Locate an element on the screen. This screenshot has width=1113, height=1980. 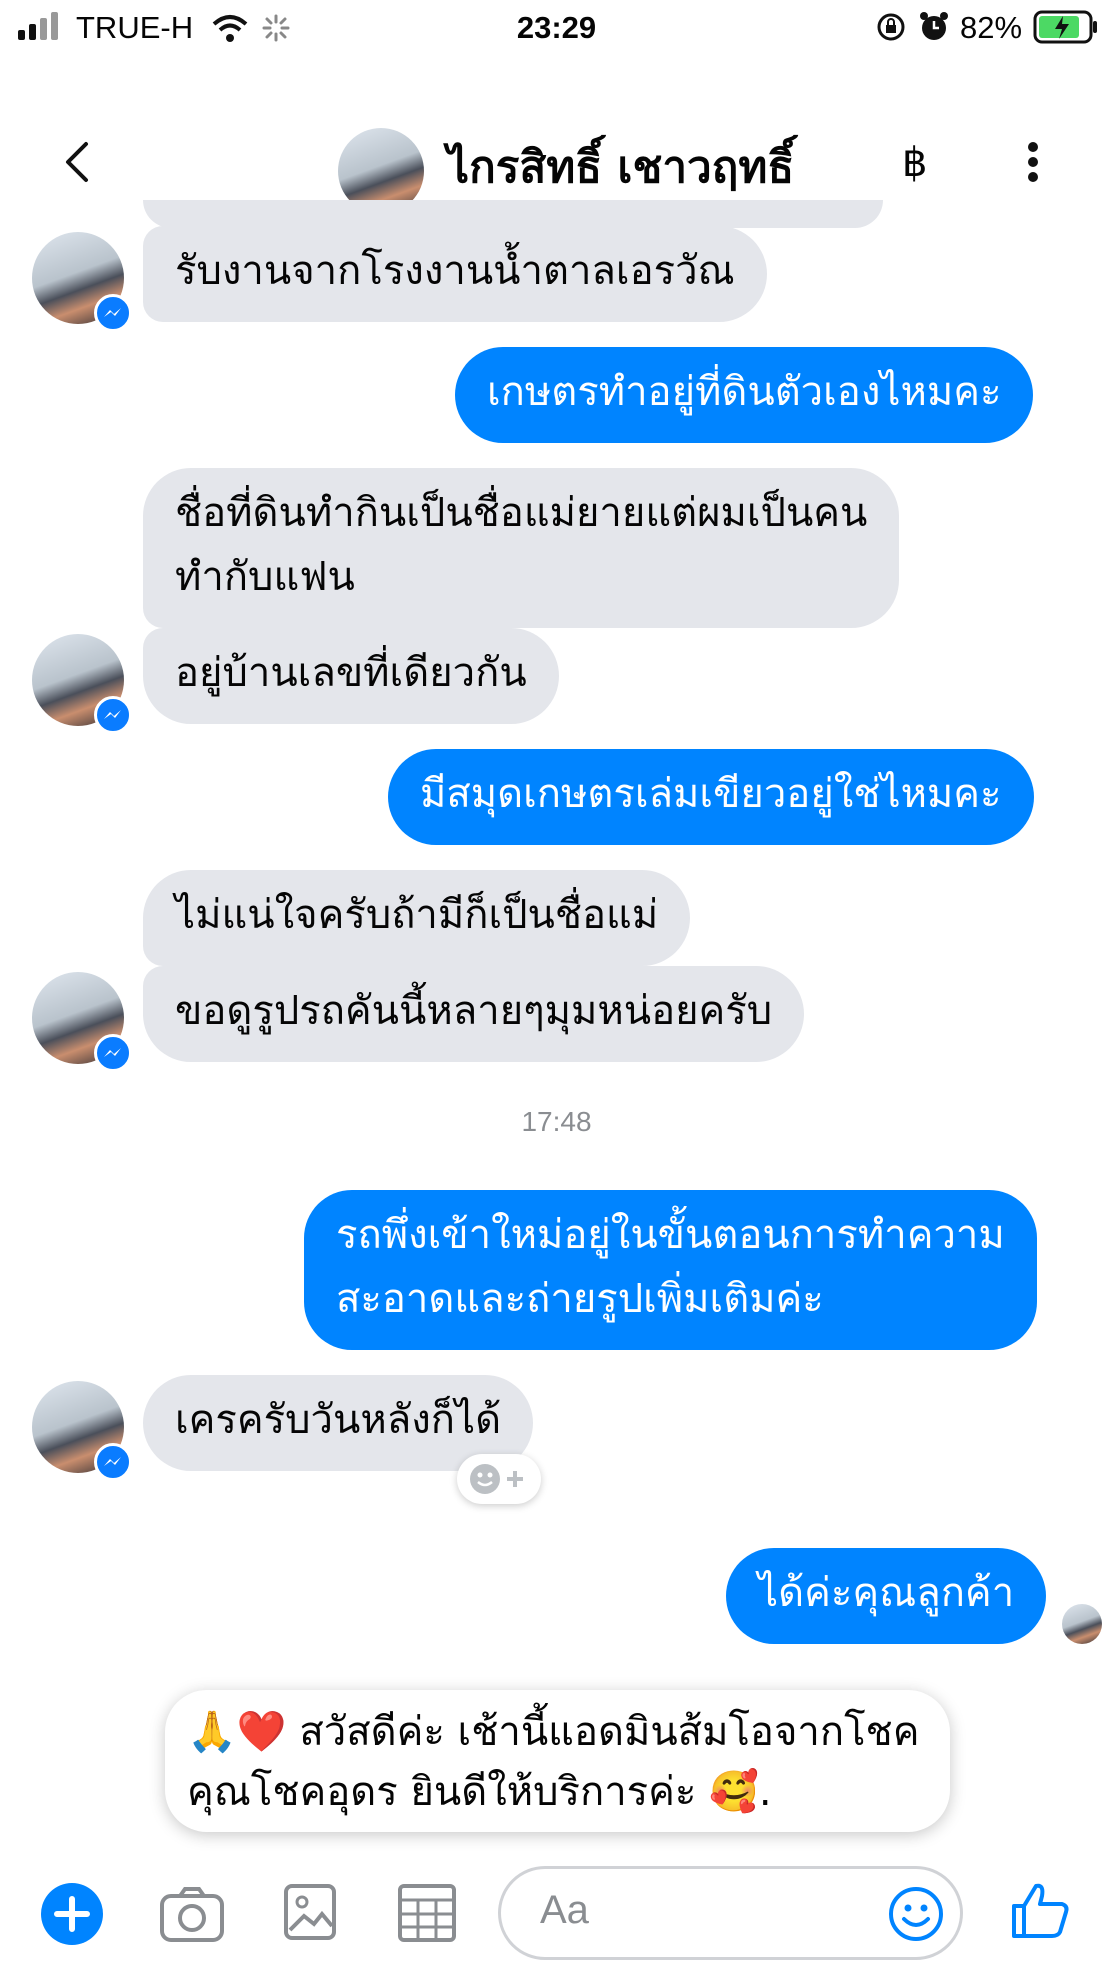
thumbs-up-icon is located at coordinates (1040, 1910).